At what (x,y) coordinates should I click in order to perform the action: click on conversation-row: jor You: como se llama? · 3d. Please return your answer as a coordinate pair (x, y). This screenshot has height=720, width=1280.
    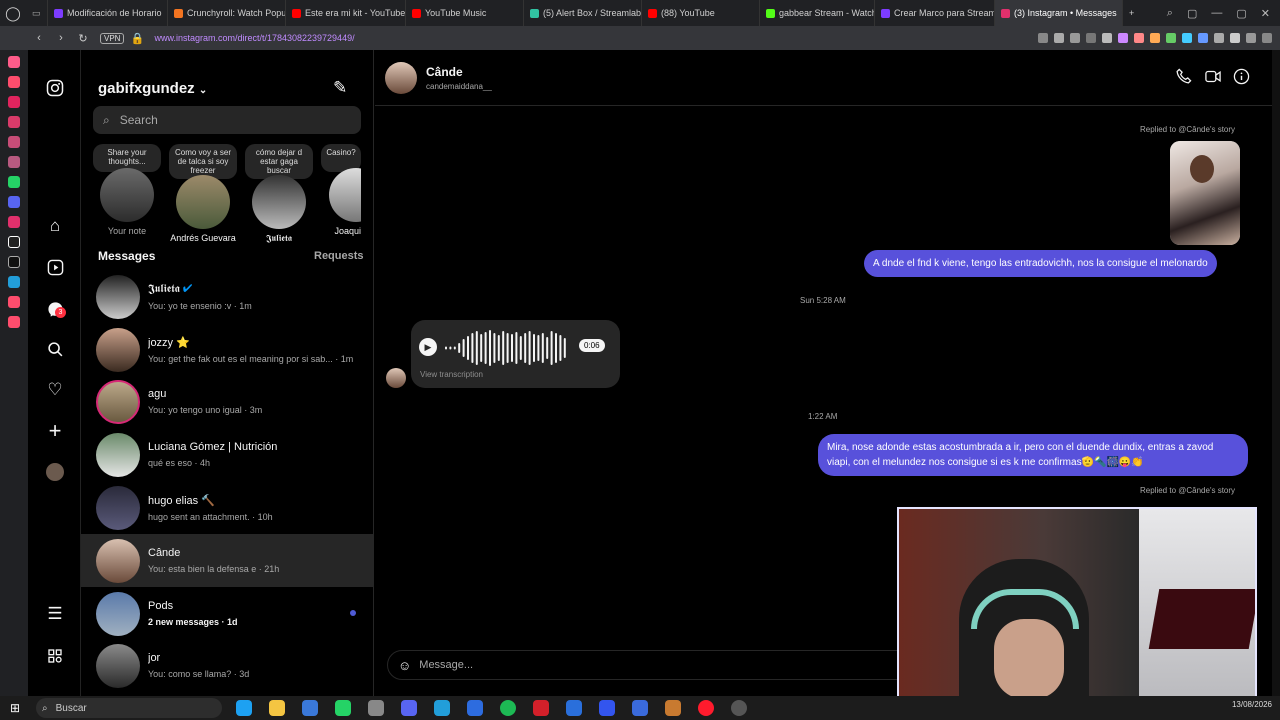
    Looking at the image, I should click on (227, 665).